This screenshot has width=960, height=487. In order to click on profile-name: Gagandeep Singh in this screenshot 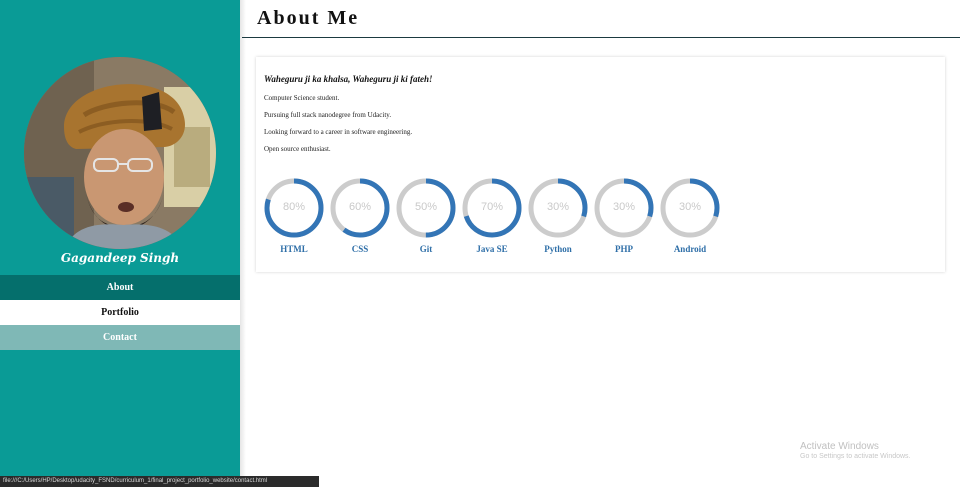, I will do `click(120, 258)`.